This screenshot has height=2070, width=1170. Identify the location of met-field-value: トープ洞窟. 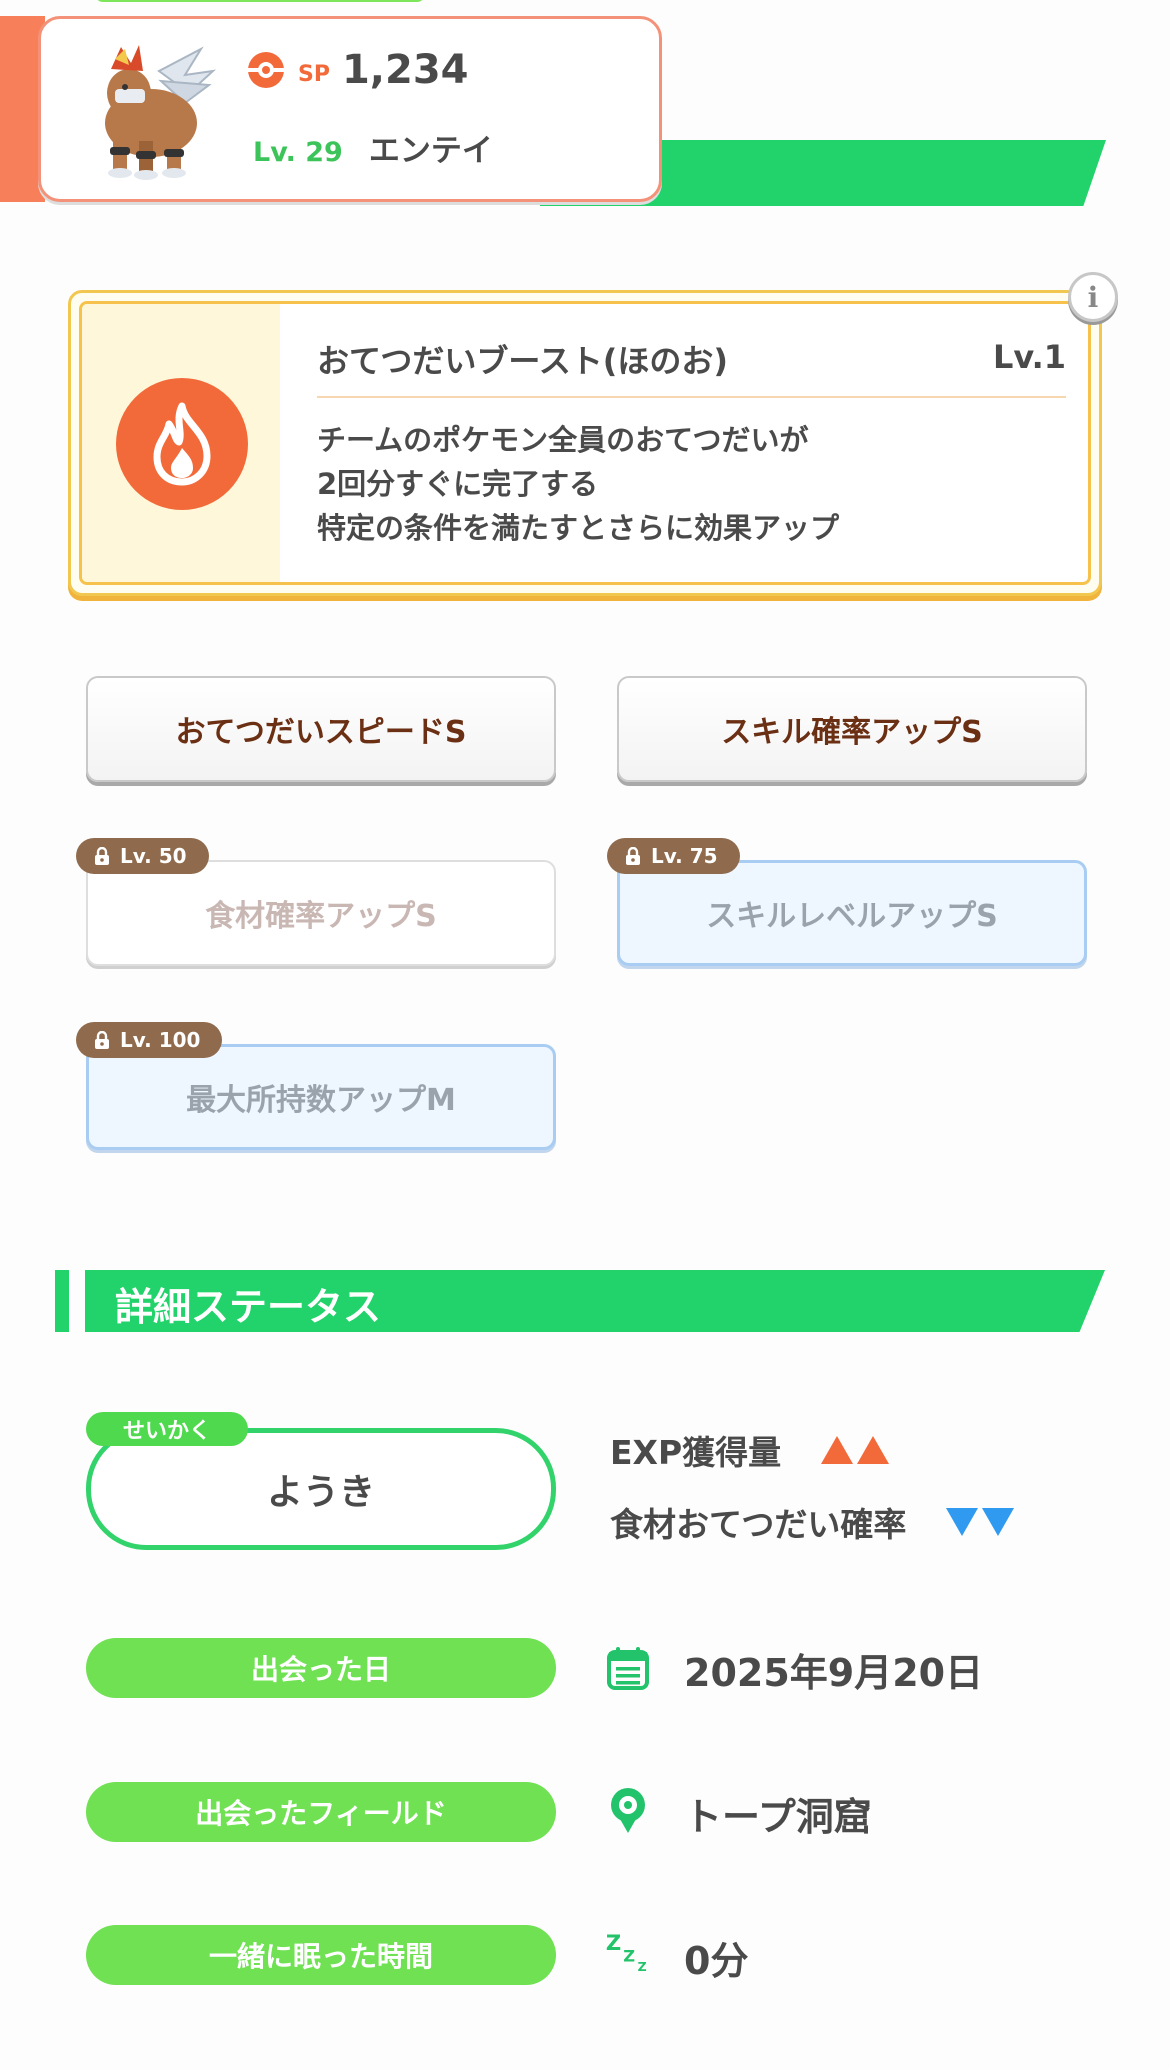
(778, 1817).